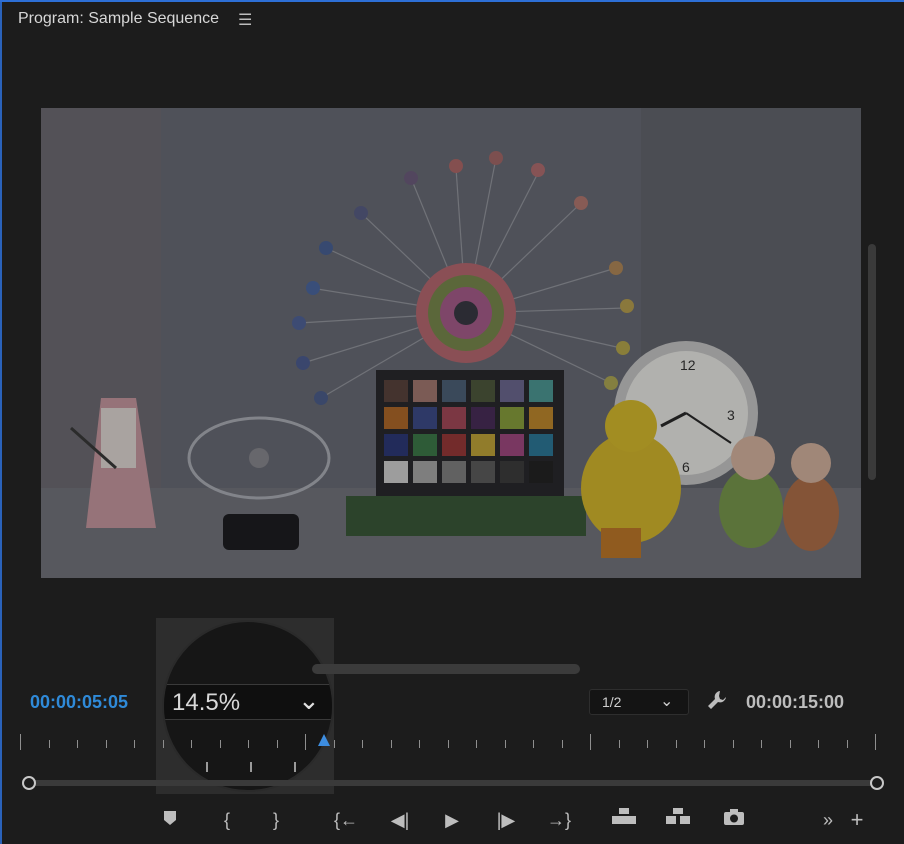 The height and width of the screenshot is (844, 904). Describe the element at coordinates (1, 422) in the screenshot. I see `panel-focus-border-left` at that location.